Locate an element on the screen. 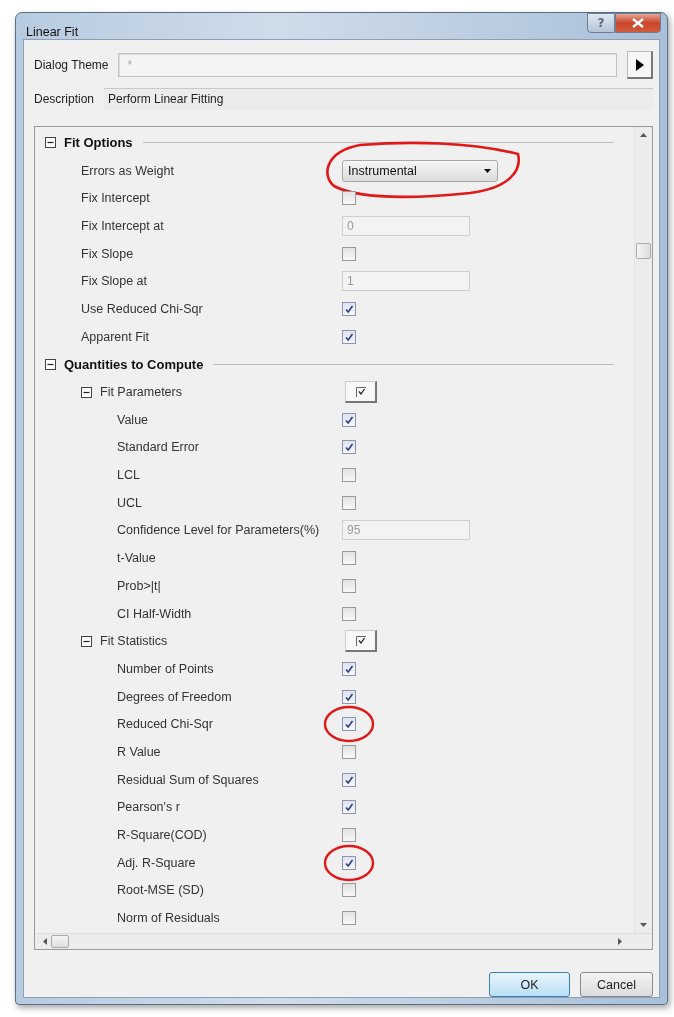 This screenshot has width=674, height=1017. option-label: Standard Error is located at coordinates (158, 447).